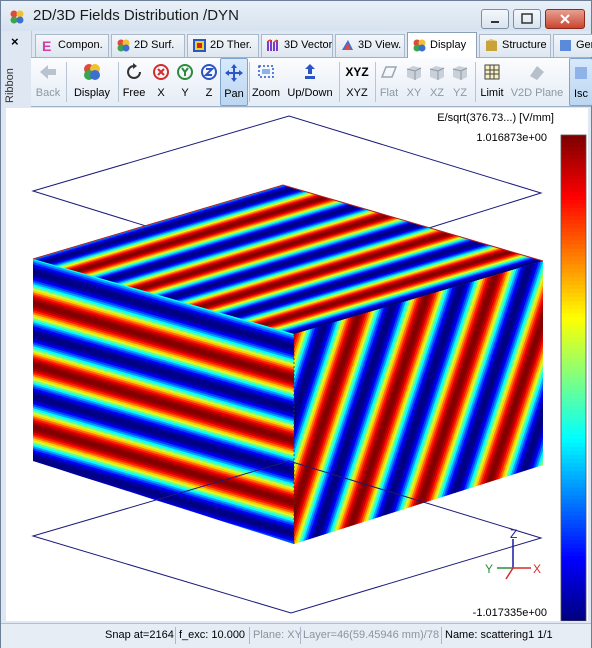 The image size is (592, 648). What do you see at coordinates (565, 45) in the screenshot?
I see `general-icon` at bounding box center [565, 45].